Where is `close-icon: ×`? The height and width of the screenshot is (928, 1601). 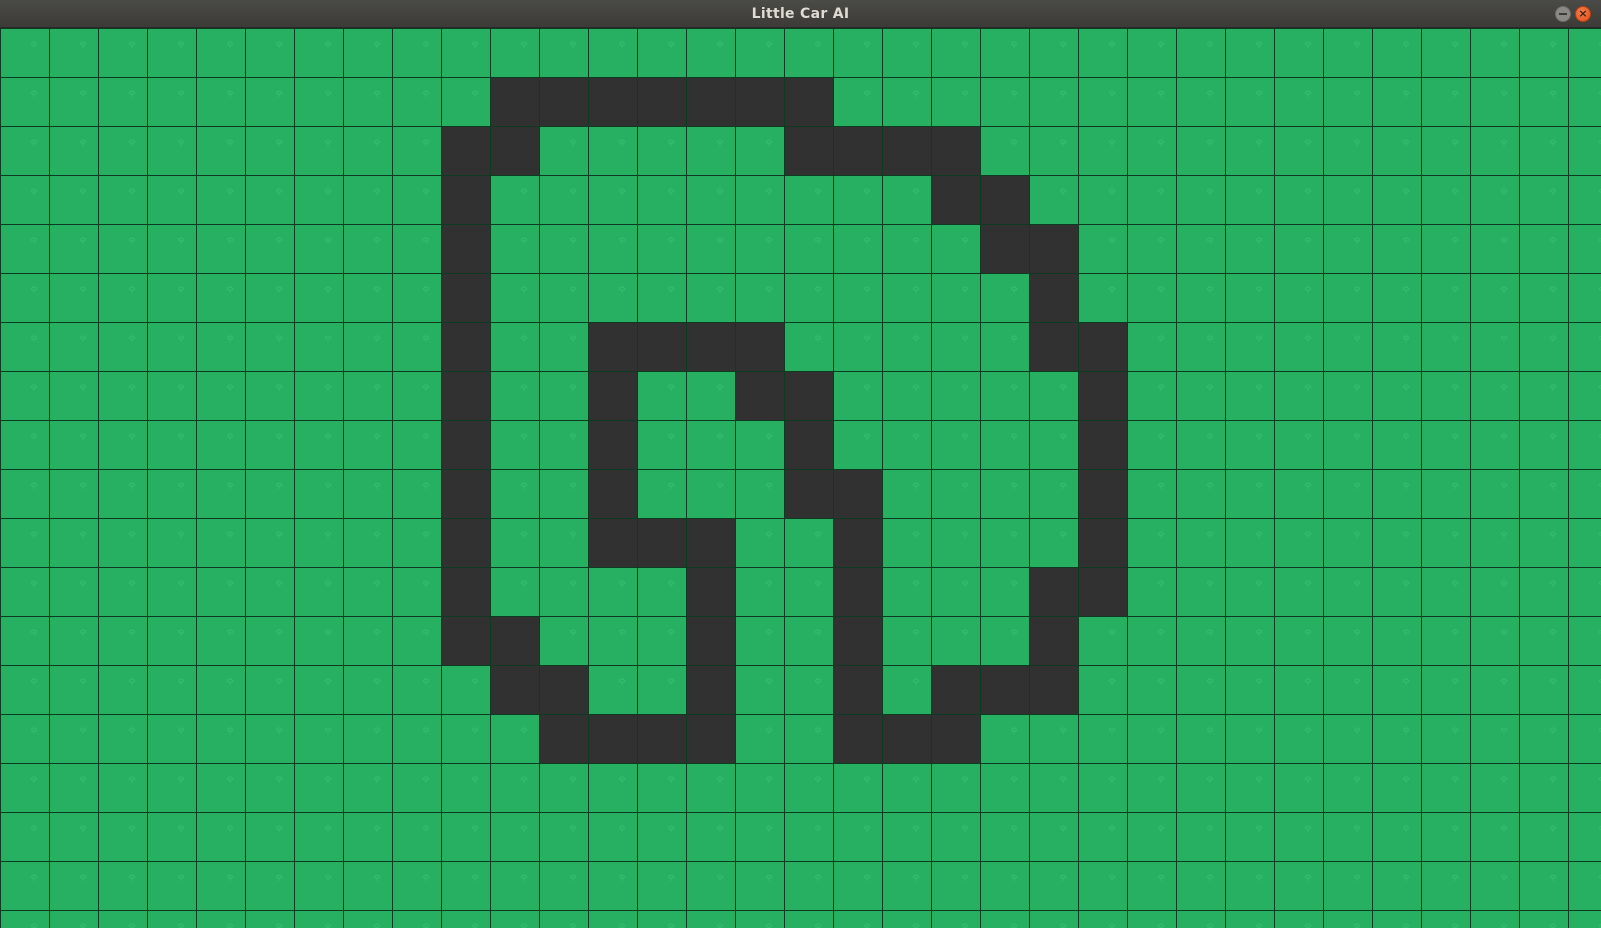
close-icon: × is located at coordinates (1583, 13).